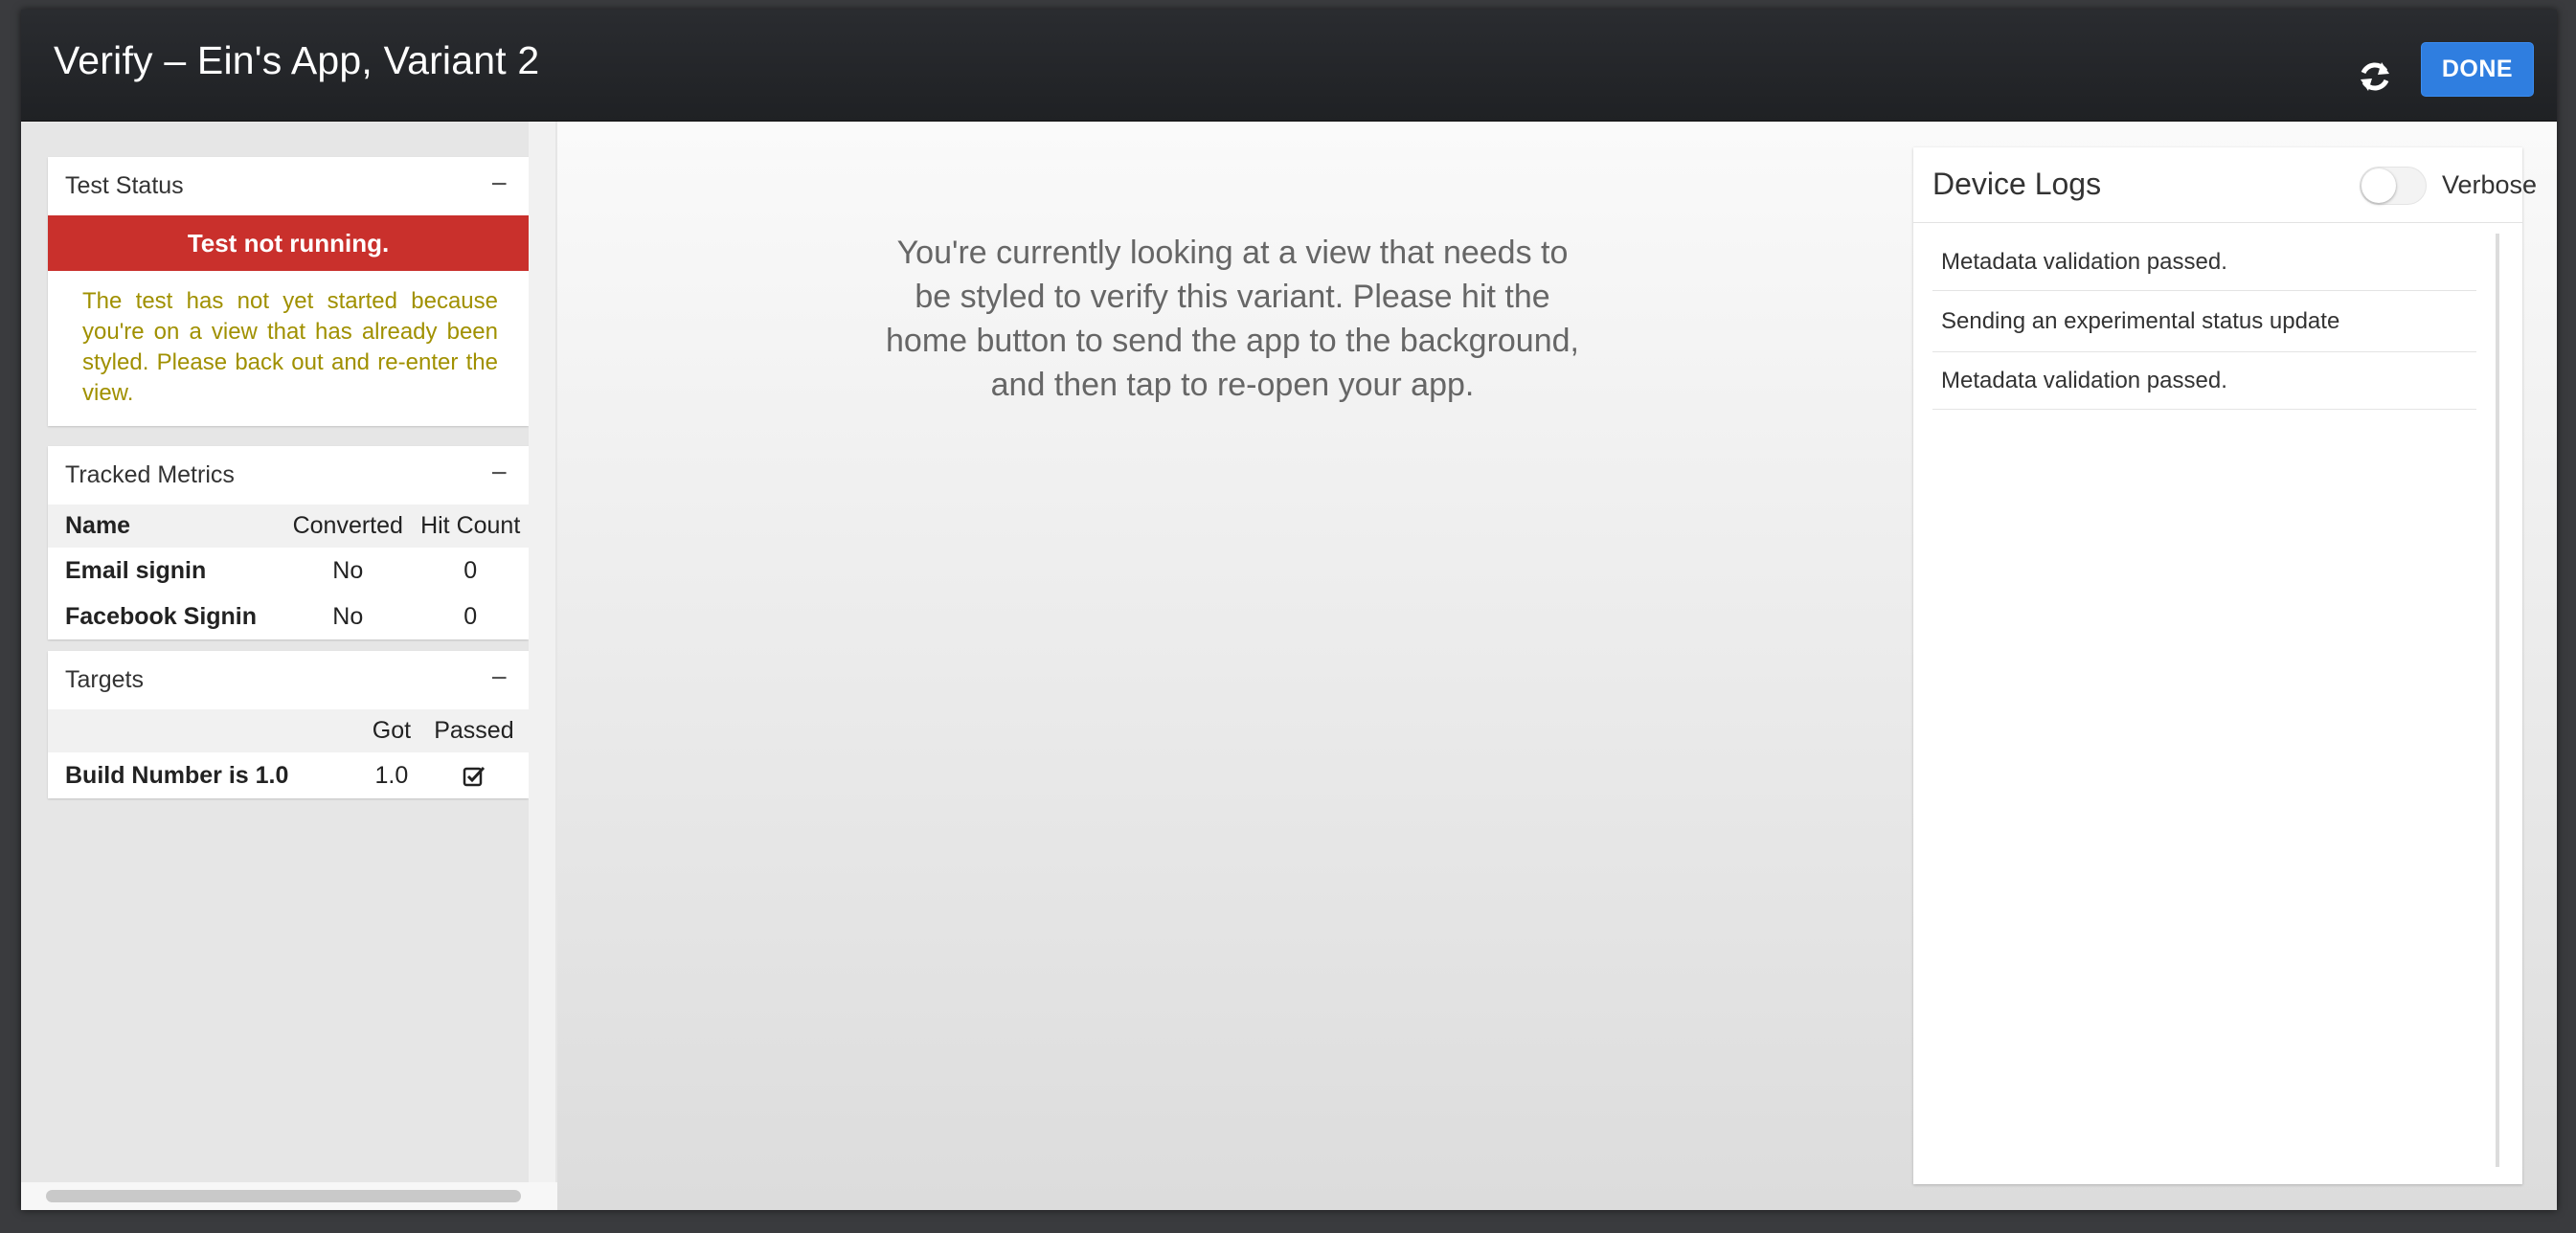 The width and height of the screenshot is (2576, 1233). What do you see at coordinates (283, 1196) in the screenshot?
I see `scrollbar-thumb` at bounding box center [283, 1196].